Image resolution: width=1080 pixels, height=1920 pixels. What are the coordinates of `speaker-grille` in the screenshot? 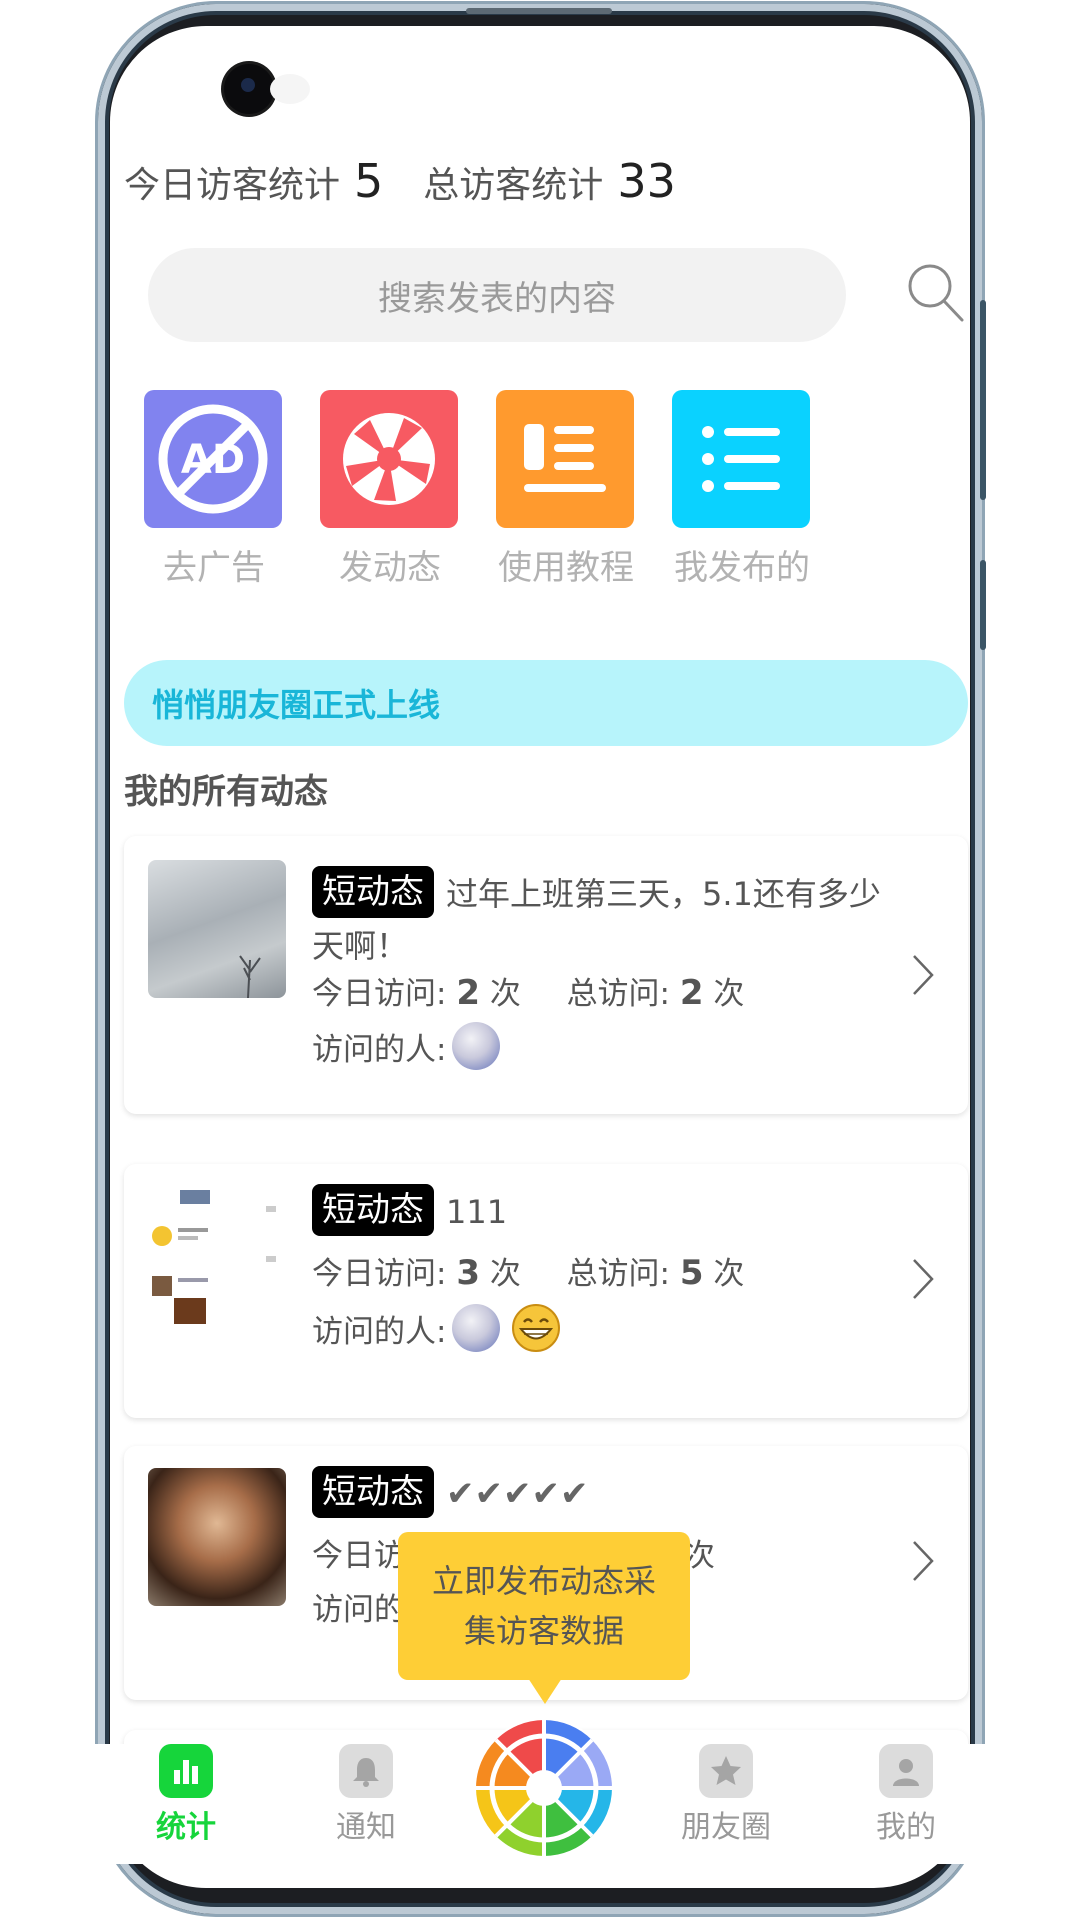 It's located at (539, 11).